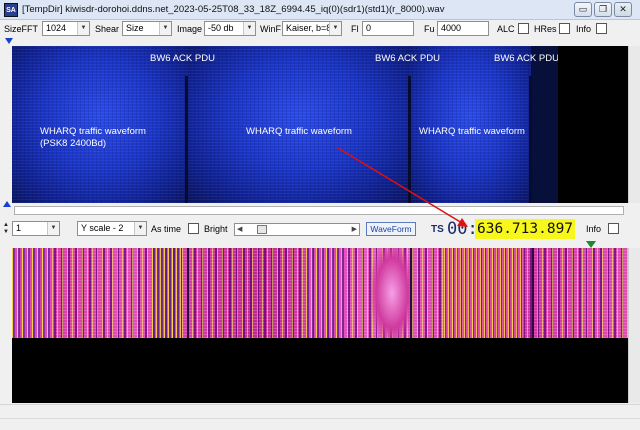 Image resolution: width=640 pixels, height=430 pixels. Describe the element at coordinates (147, 28) in the screenshot. I see `shear-select: Size ▼` at that location.